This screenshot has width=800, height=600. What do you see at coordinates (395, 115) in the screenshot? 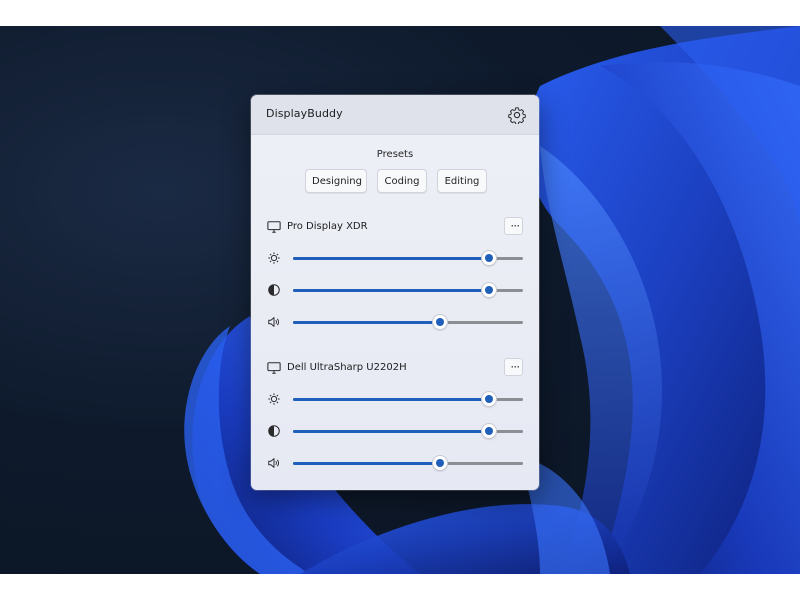
I see `title-bar: DisplayBuddy` at bounding box center [395, 115].